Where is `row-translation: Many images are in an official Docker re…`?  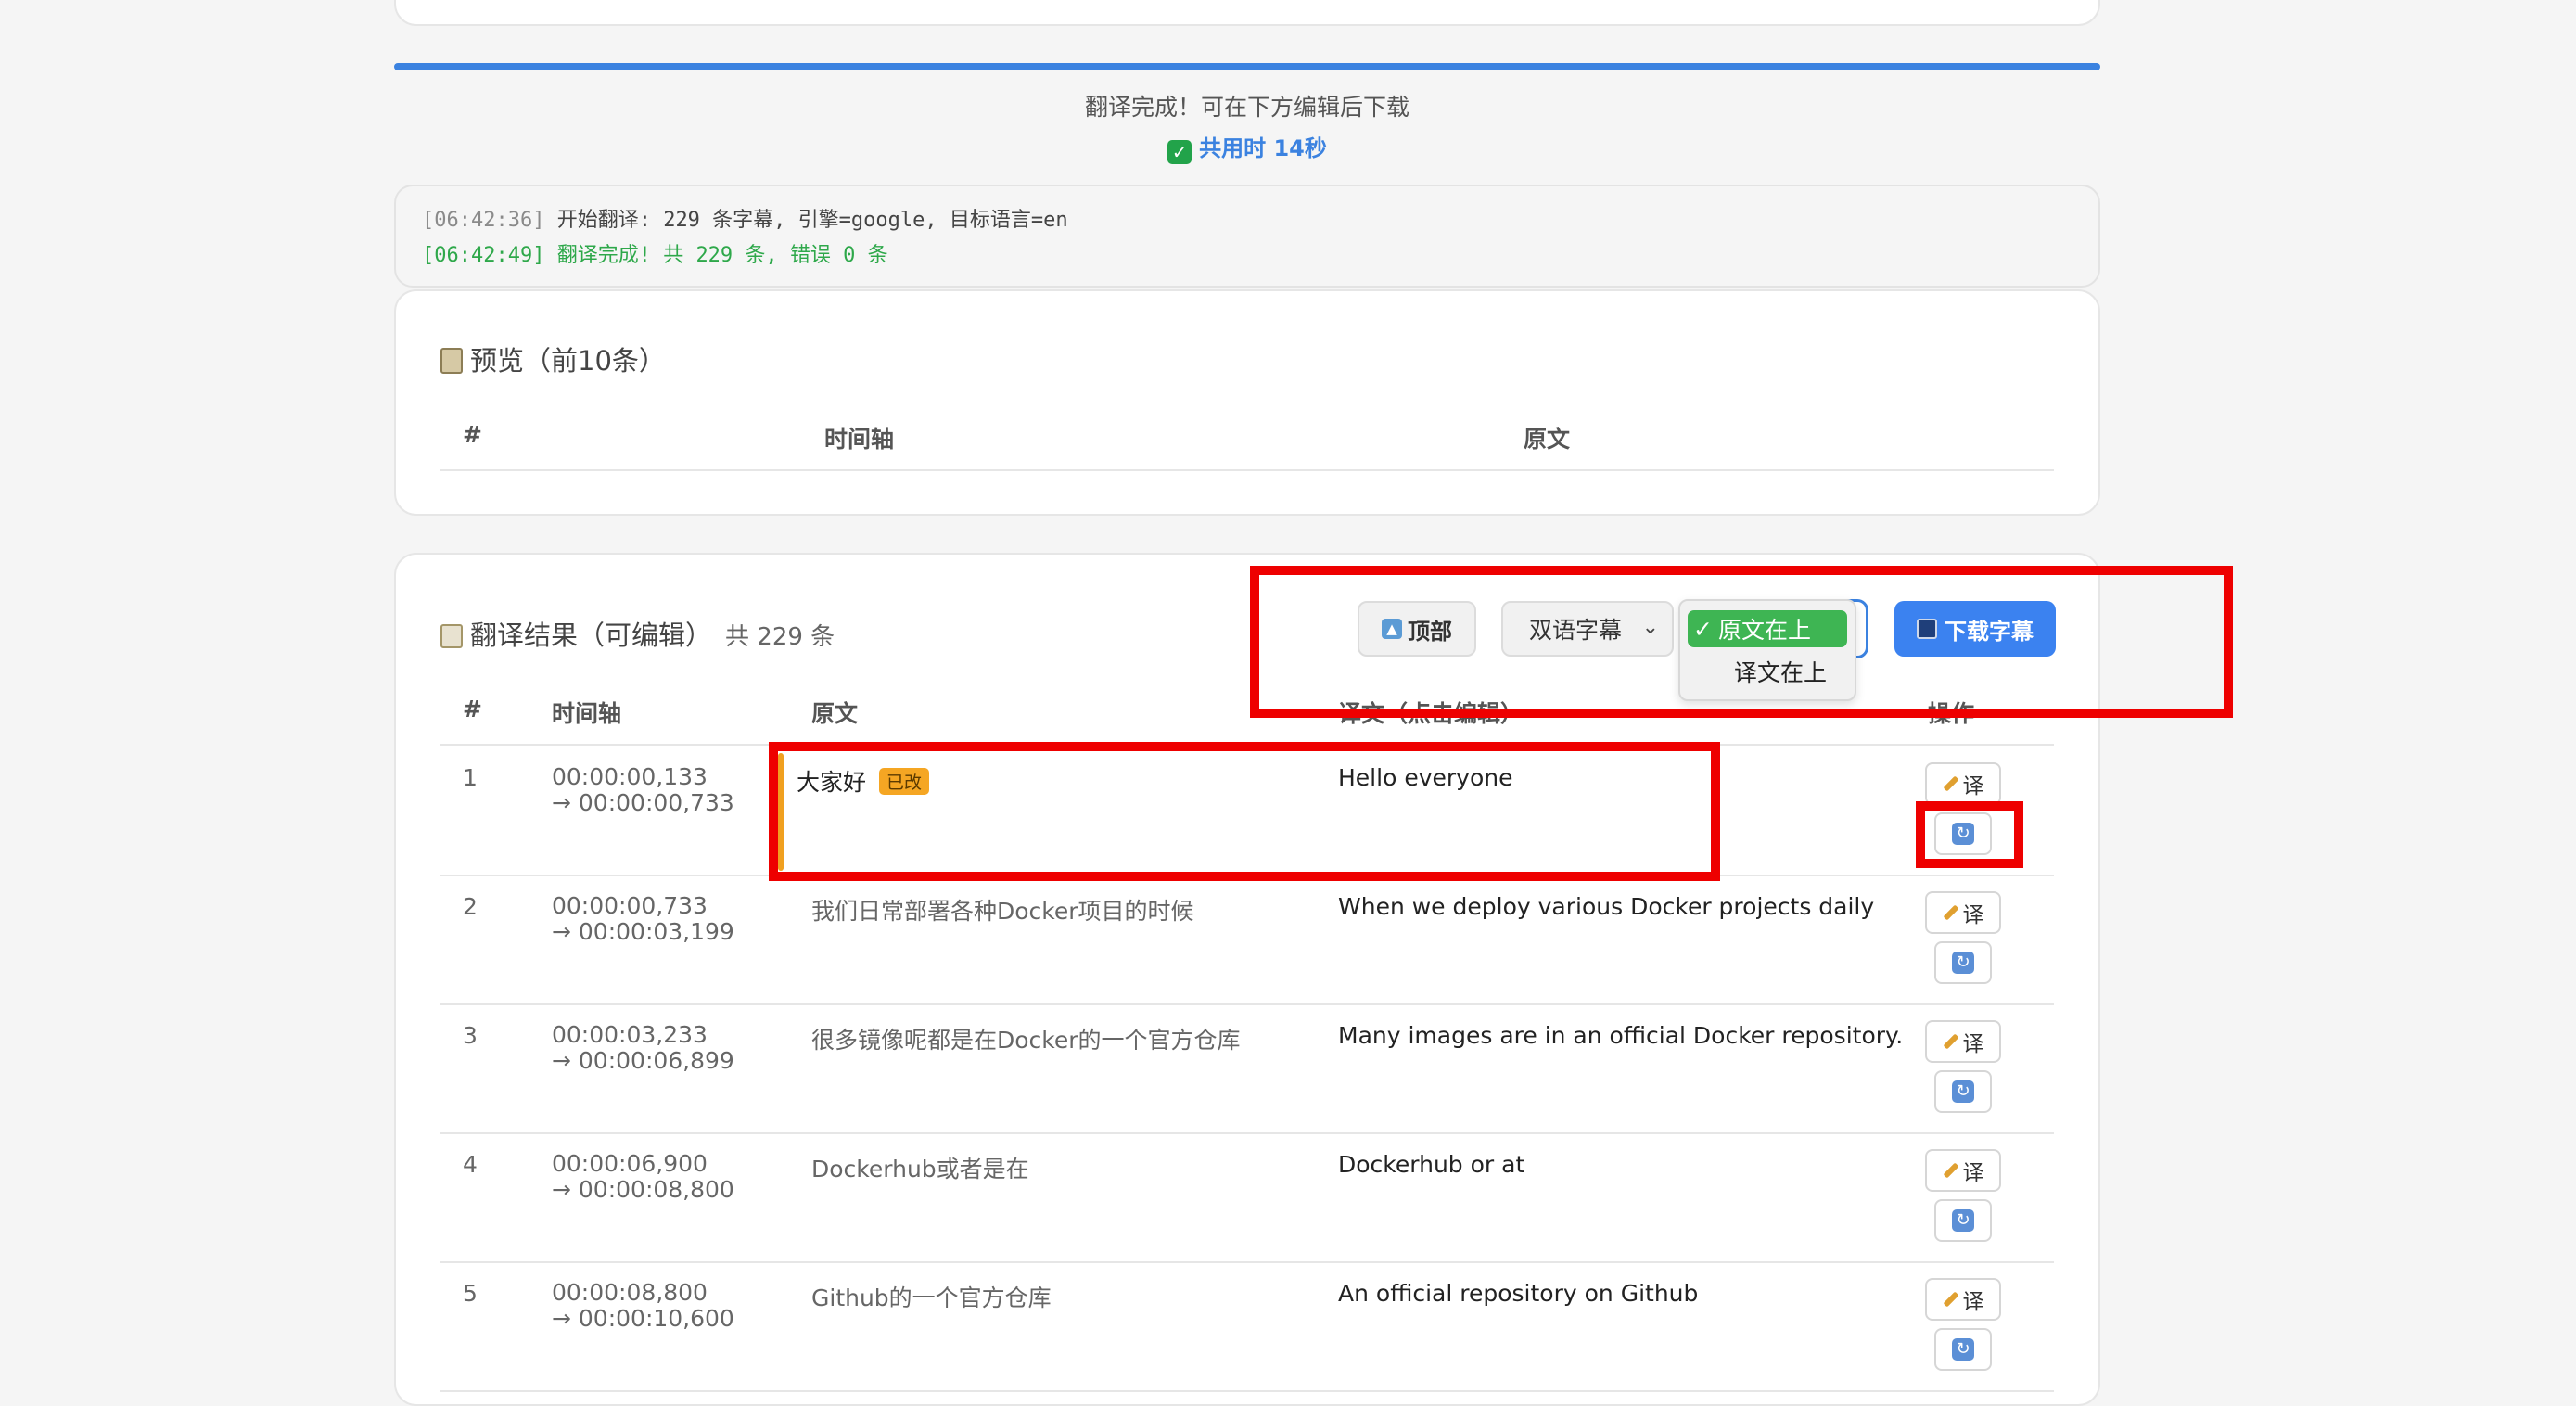 row-translation: Many images are in an official Docker re… is located at coordinates (1620, 1035).